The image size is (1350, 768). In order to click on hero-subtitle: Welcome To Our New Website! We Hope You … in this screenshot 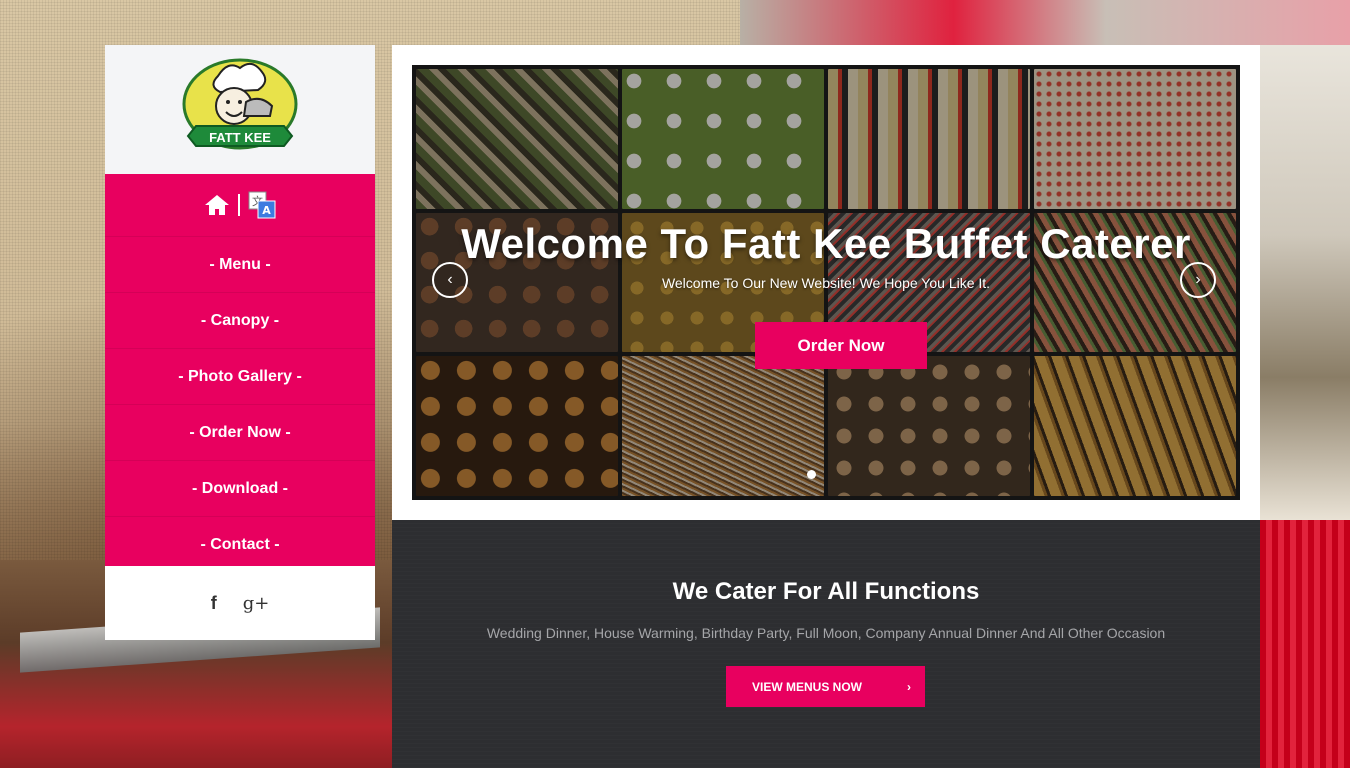, I will do `click(826, 283)`.